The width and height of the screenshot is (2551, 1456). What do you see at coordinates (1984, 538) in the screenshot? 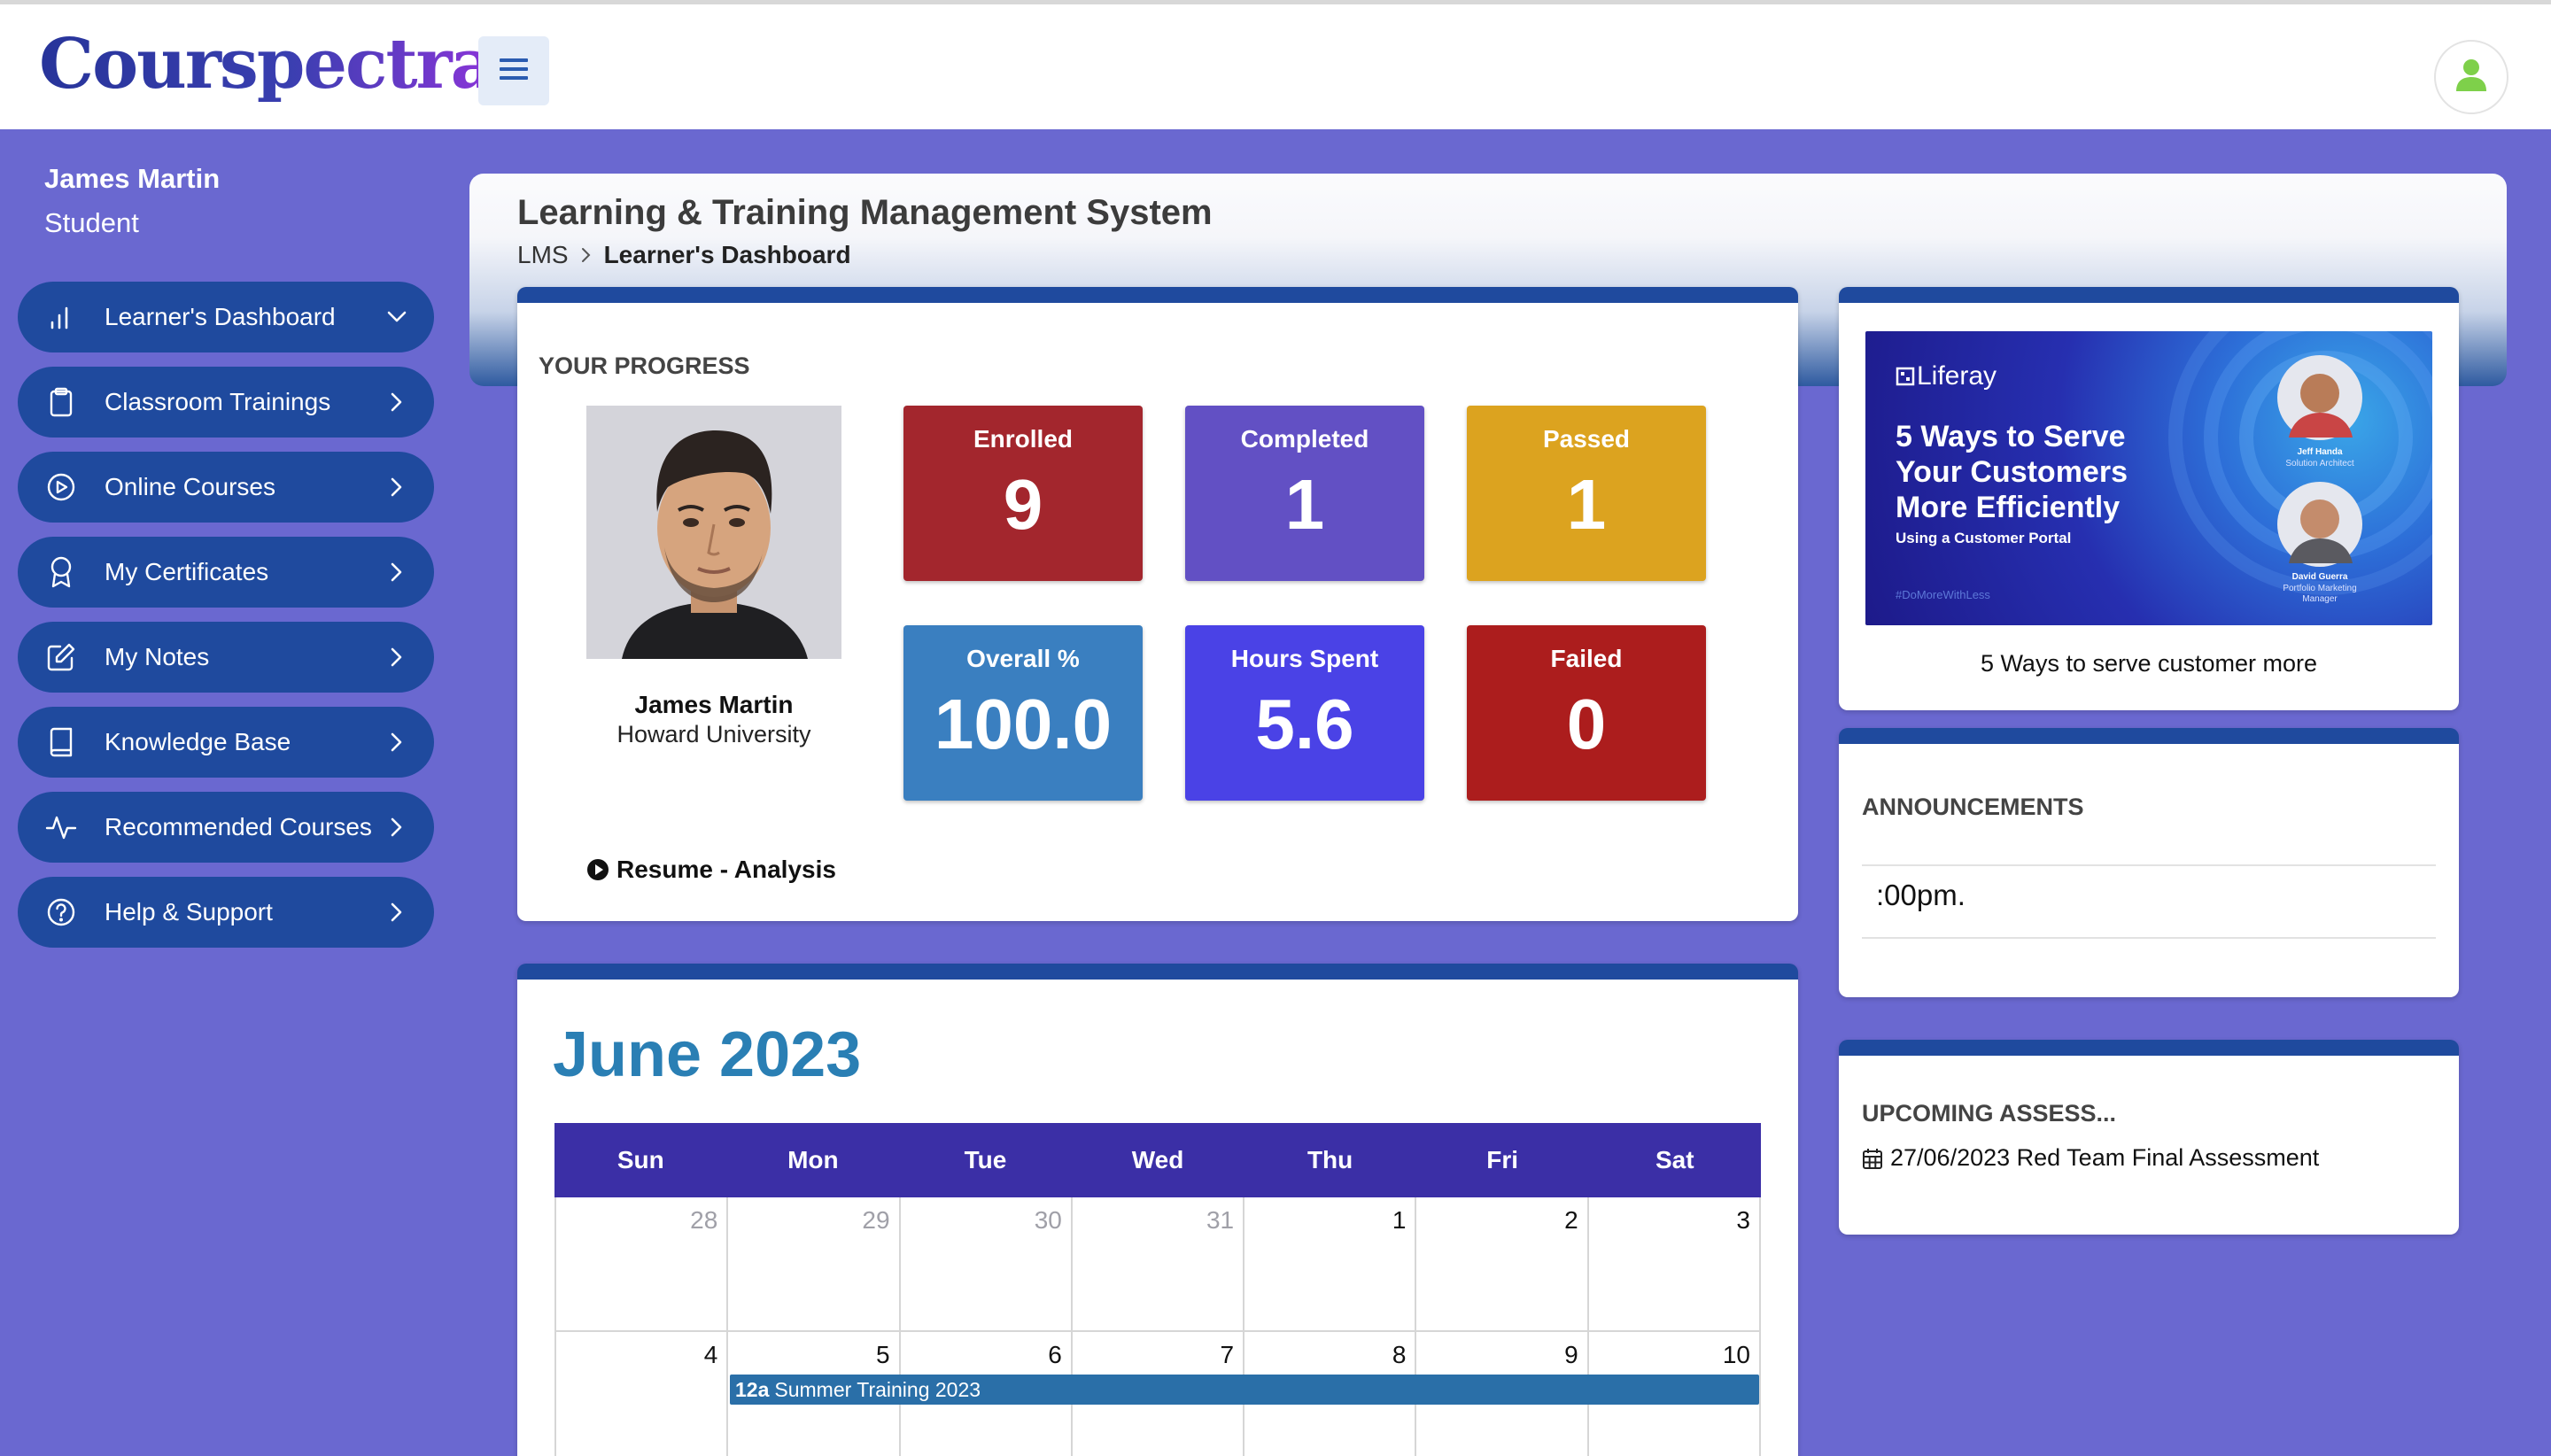
I see `webinar-subtitle: Using a Customer Portal` at bounding box center [1984, 538].